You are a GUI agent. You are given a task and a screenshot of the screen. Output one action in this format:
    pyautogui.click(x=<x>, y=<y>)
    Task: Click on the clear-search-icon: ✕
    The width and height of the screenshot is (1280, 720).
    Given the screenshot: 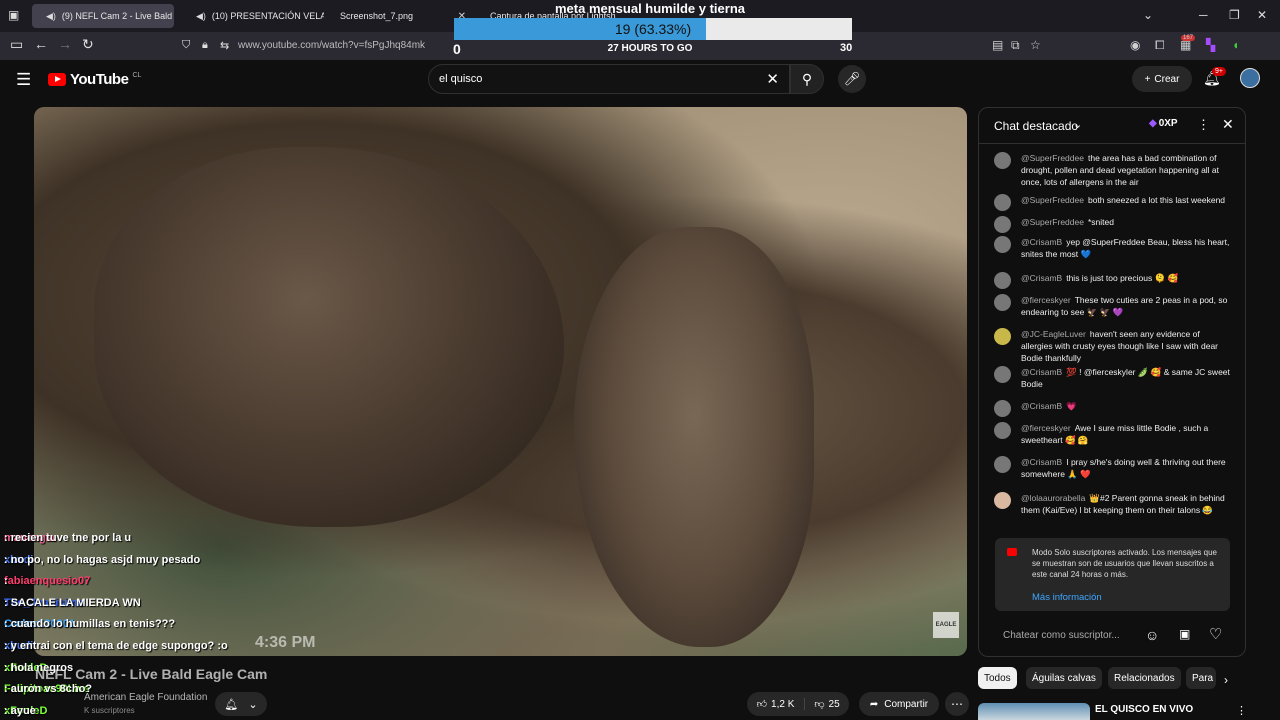 What is the action you would take?
    pyautogui.click(x=772, y=79)
    